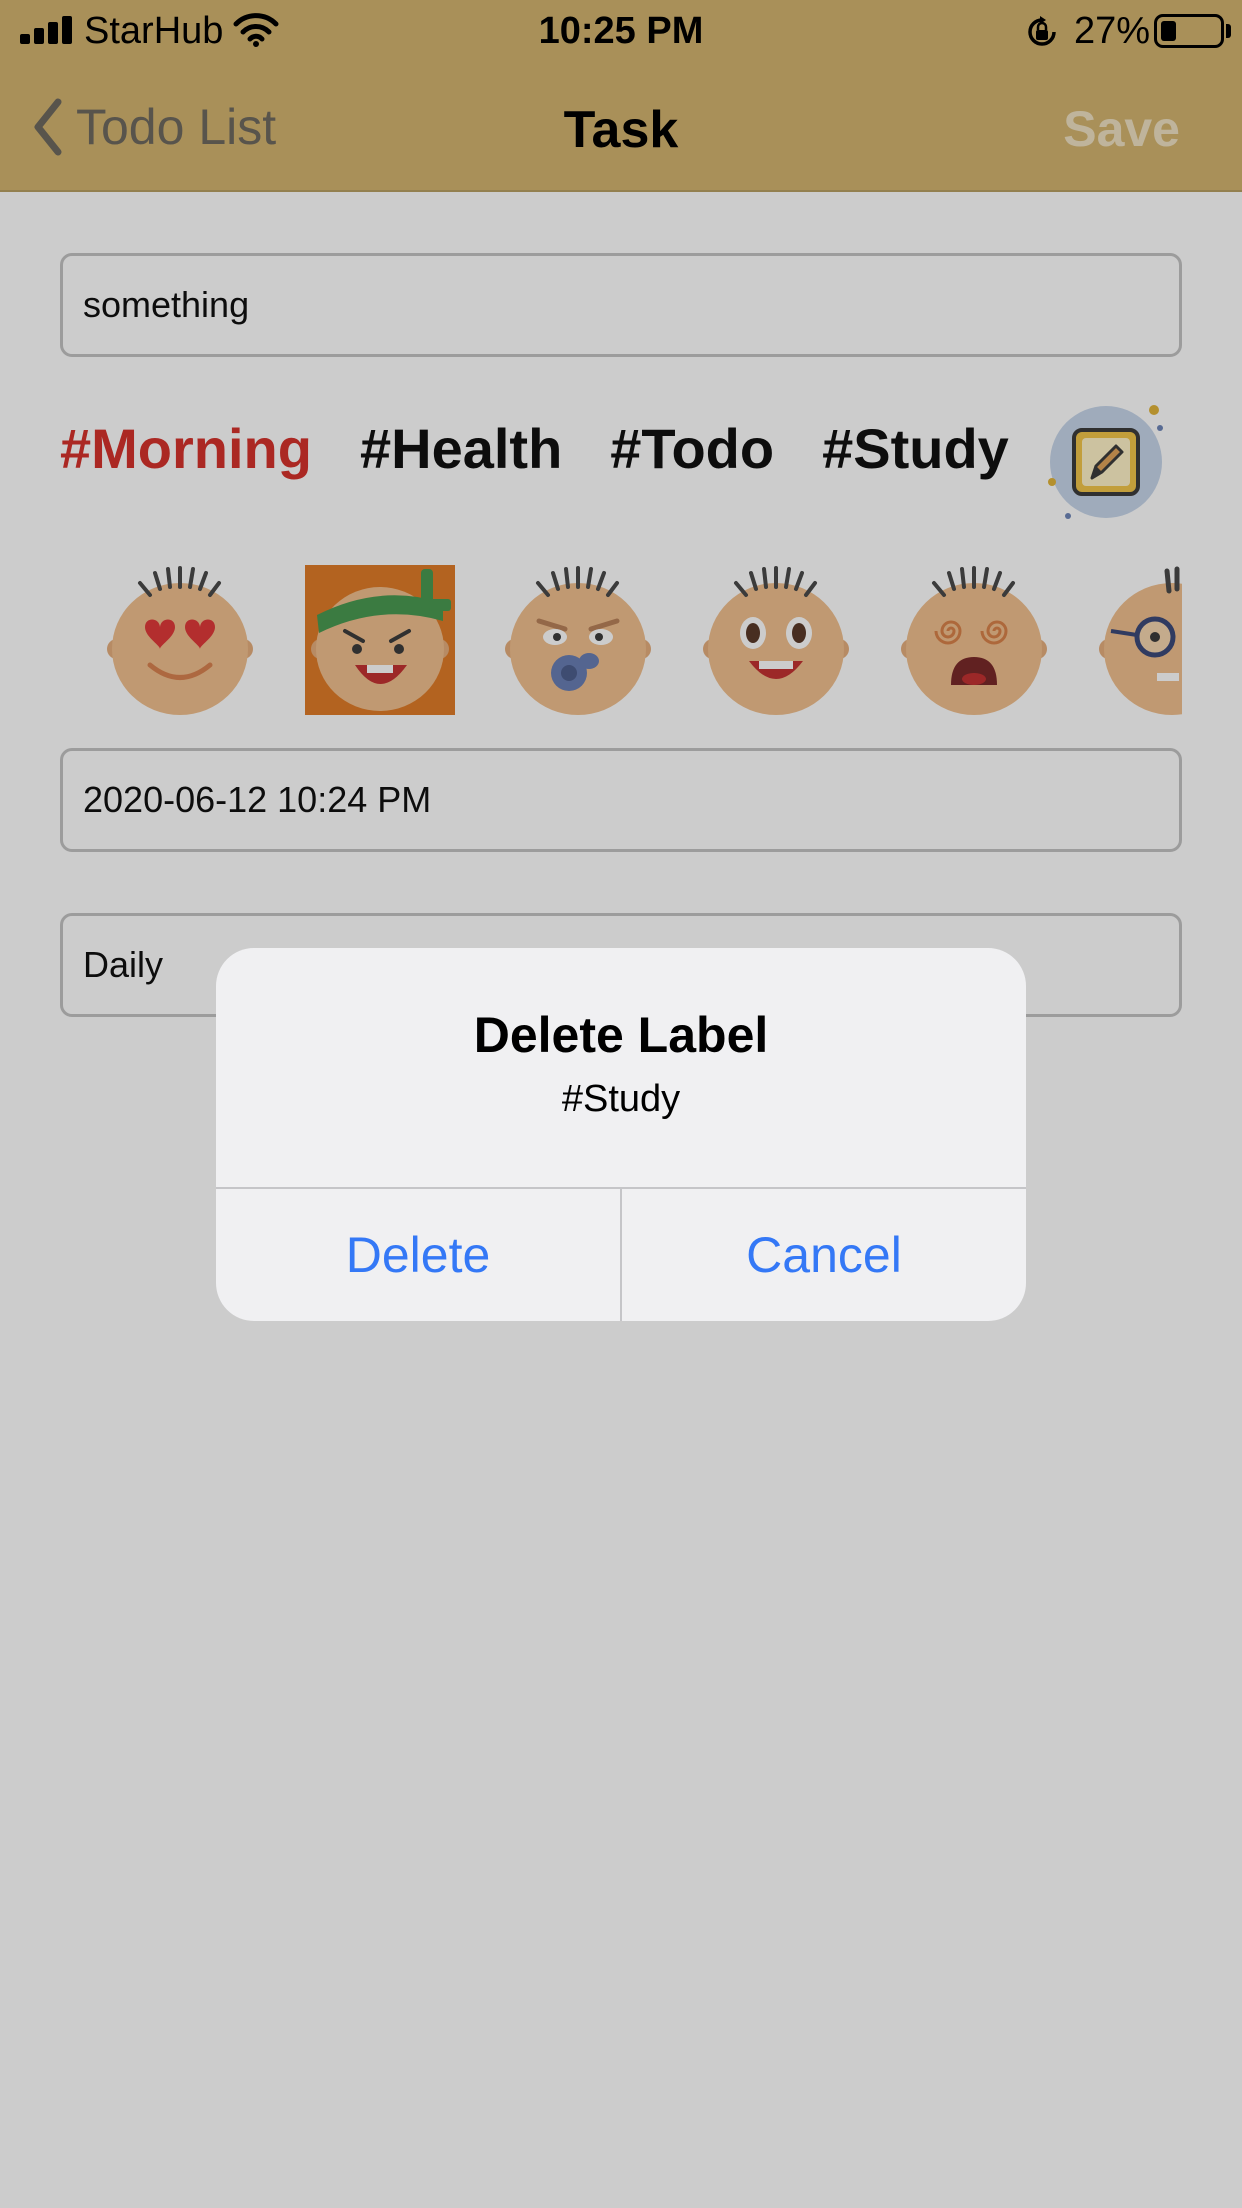 This screenshot has width=1242, height=2208. I want to click on delete-button: Delete, so click(418, 1255).